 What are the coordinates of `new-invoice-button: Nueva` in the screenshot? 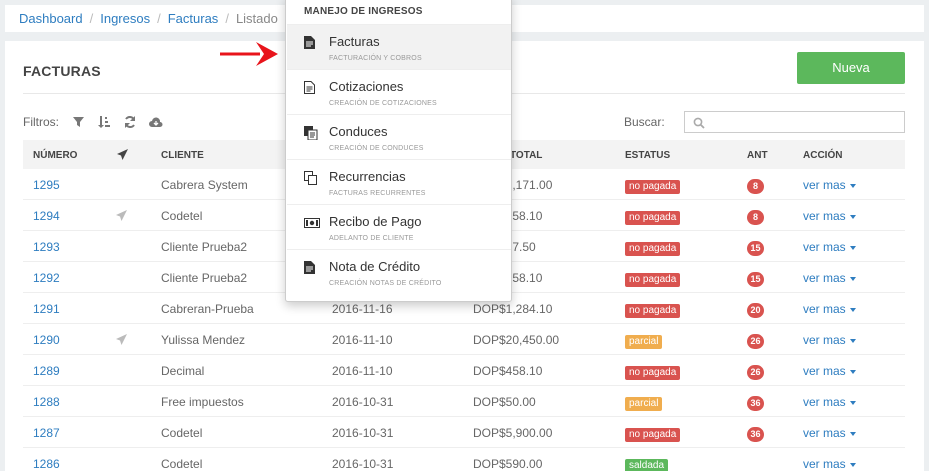 It's located at (851, 68).